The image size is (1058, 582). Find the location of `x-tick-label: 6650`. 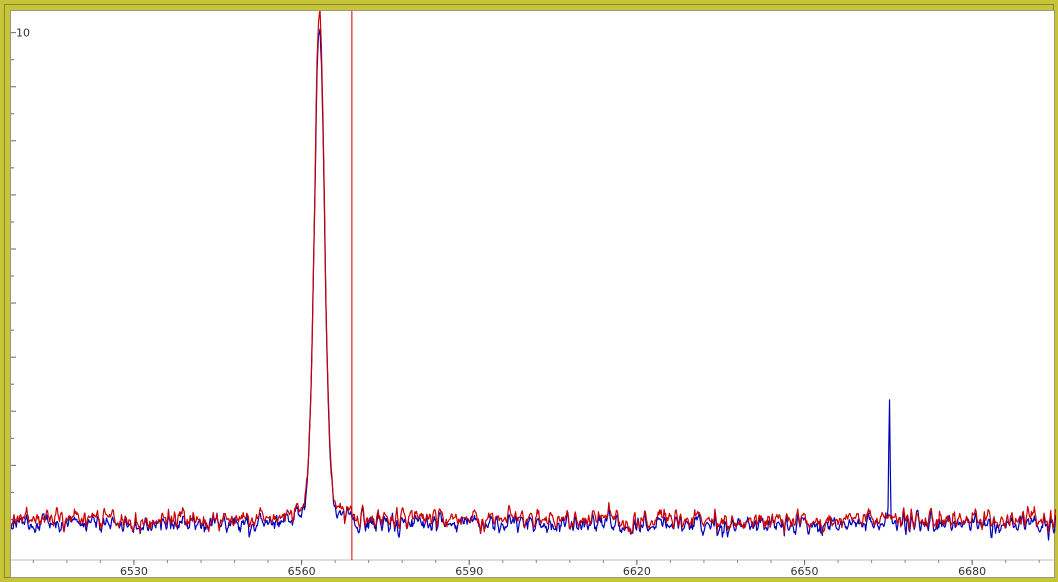

x-tick-label: 6650 is located at coordinates (805, 571).